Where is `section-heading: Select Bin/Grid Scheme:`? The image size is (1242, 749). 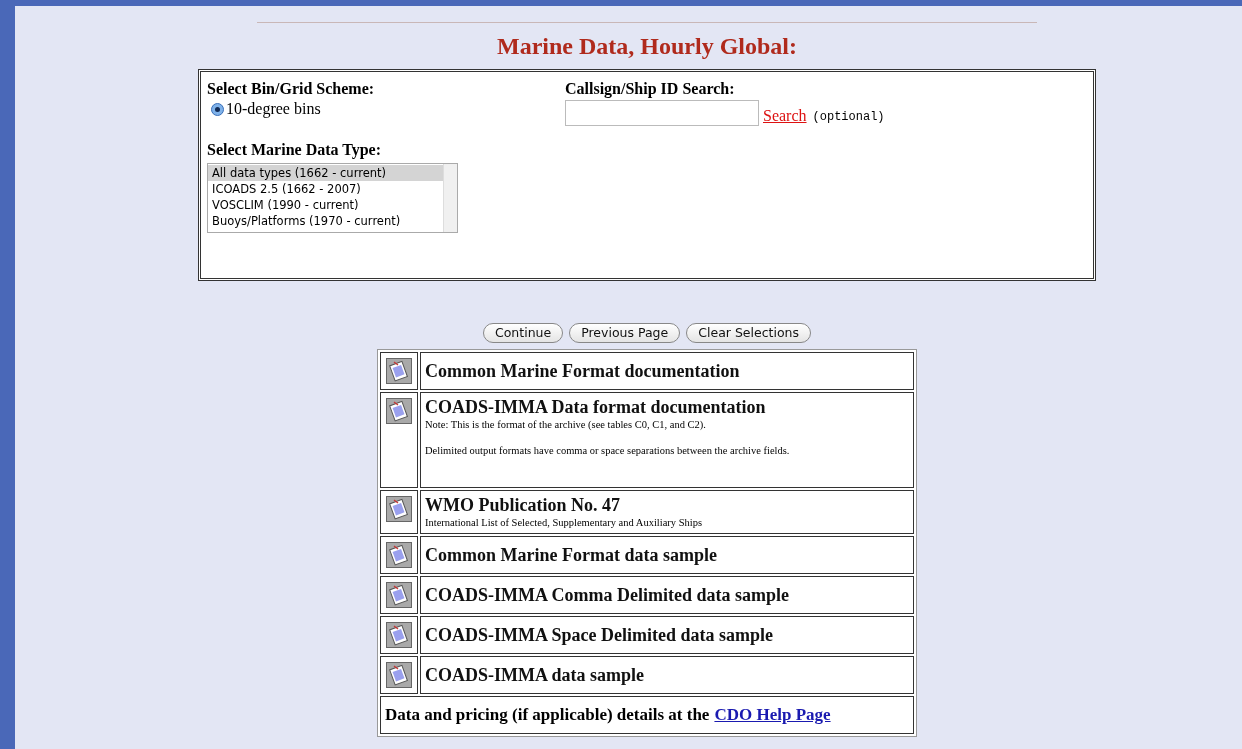
section-heading: Select Bin/Grid Scheme: is located at coordinates (291, 89).